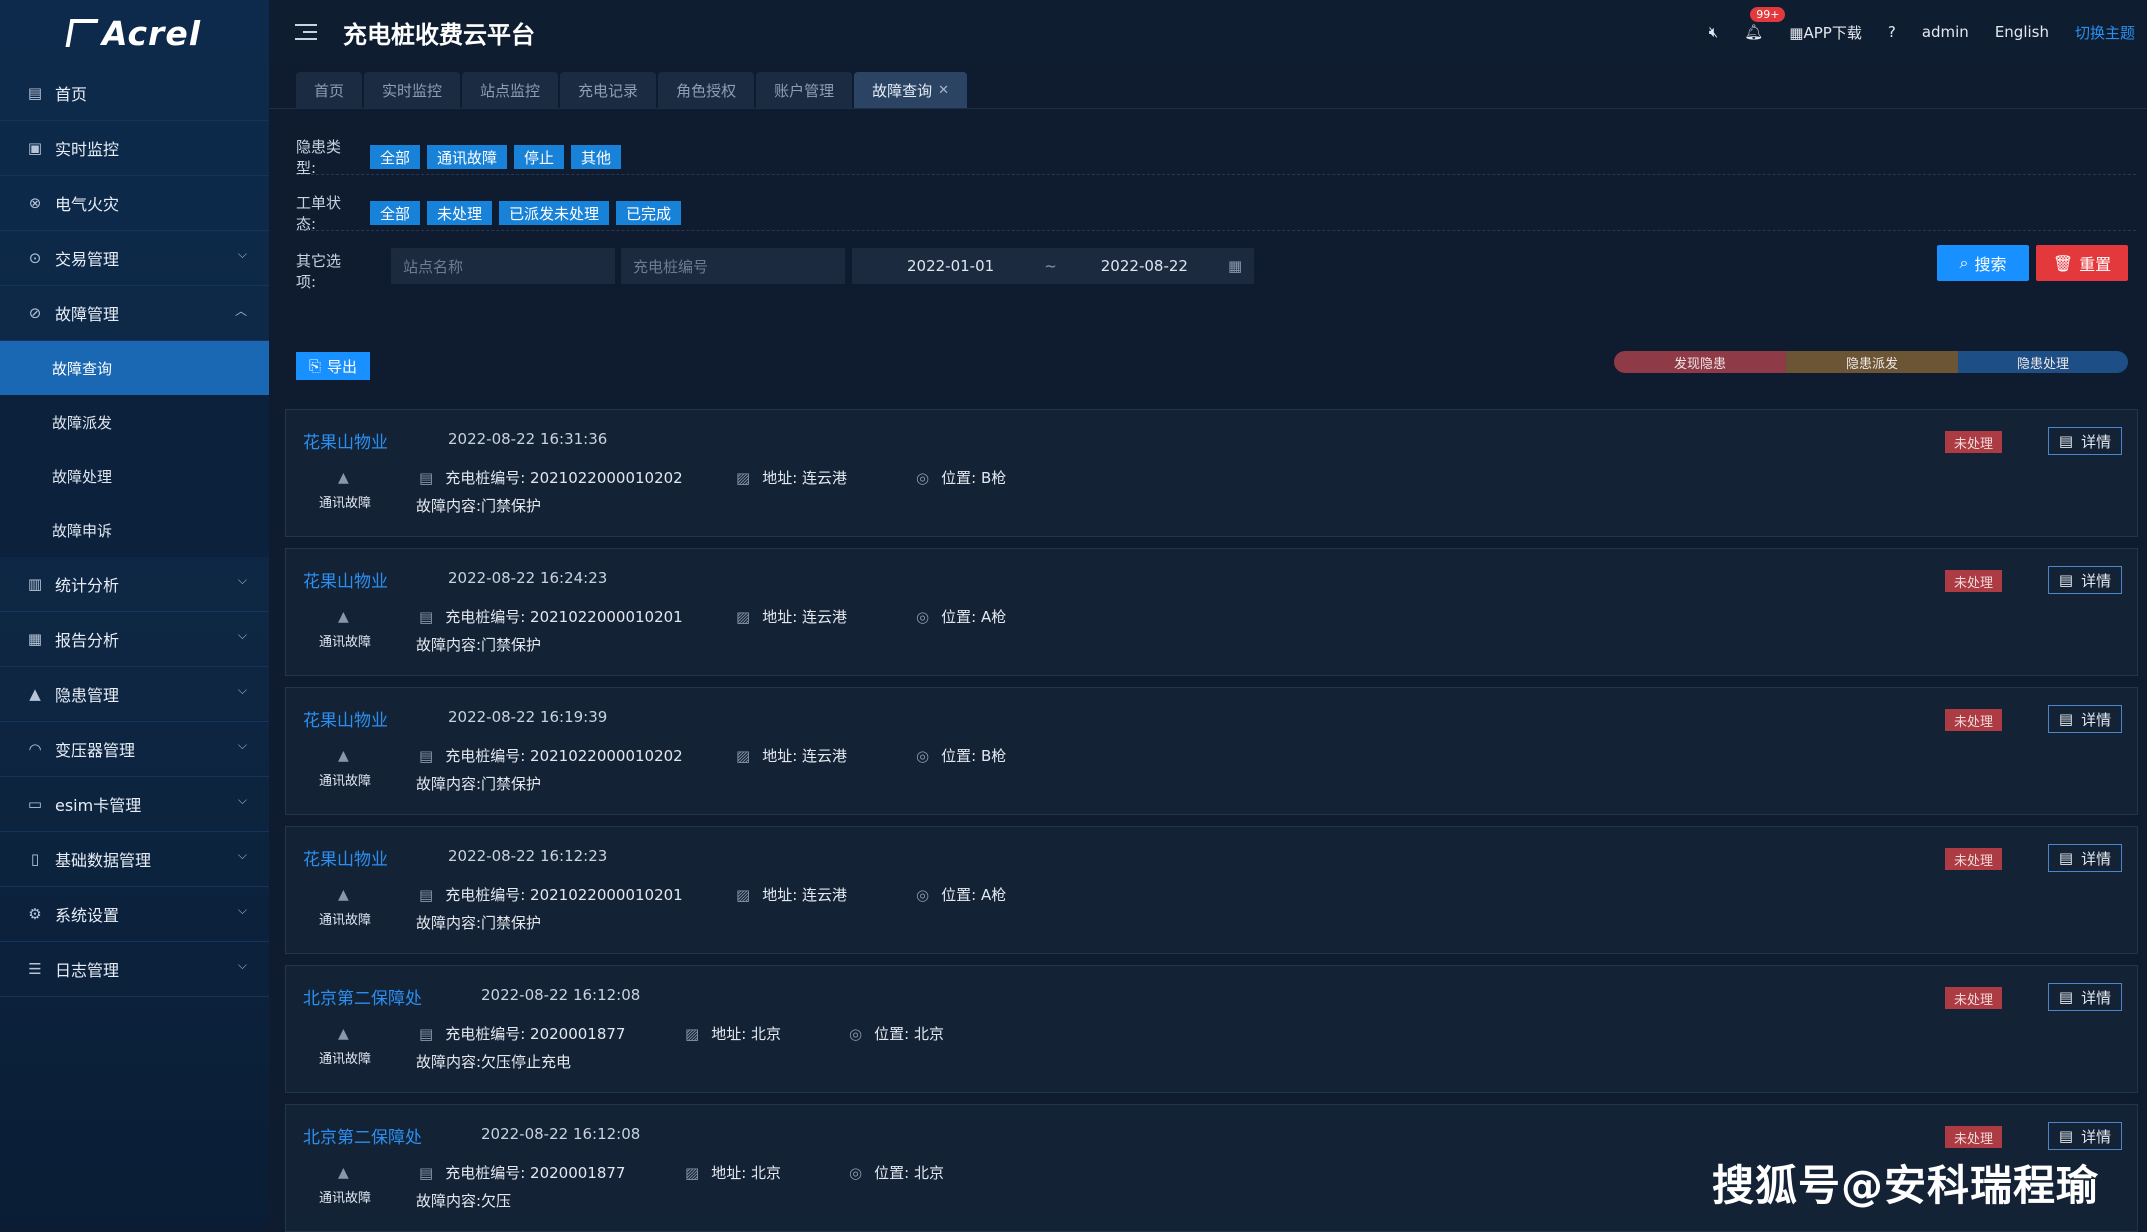 This screenshot has height=1232, width=2147. What do you see at coordinates (134, 969) in the screenshot?
I see `sidebar-item-logs: ☰ 日志管理 ⌵` at bounding box center [134, 969].